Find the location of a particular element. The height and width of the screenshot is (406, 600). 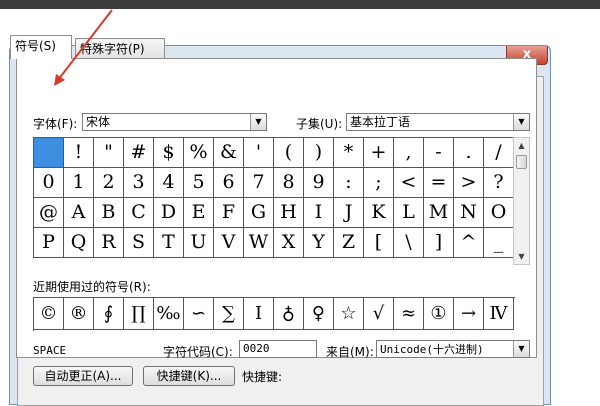

top-window-strip is located at coordinates (300, 4).